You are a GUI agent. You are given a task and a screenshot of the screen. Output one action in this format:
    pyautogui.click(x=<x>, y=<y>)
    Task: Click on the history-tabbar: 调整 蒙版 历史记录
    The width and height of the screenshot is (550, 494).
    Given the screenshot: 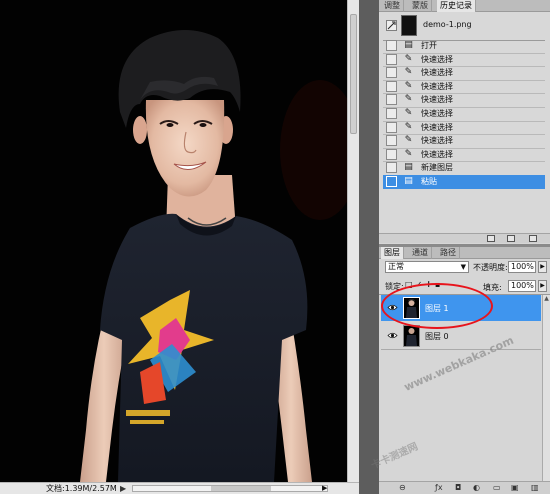 What is the action you would take?
    pyautogui.click(x=464, y=6)
    